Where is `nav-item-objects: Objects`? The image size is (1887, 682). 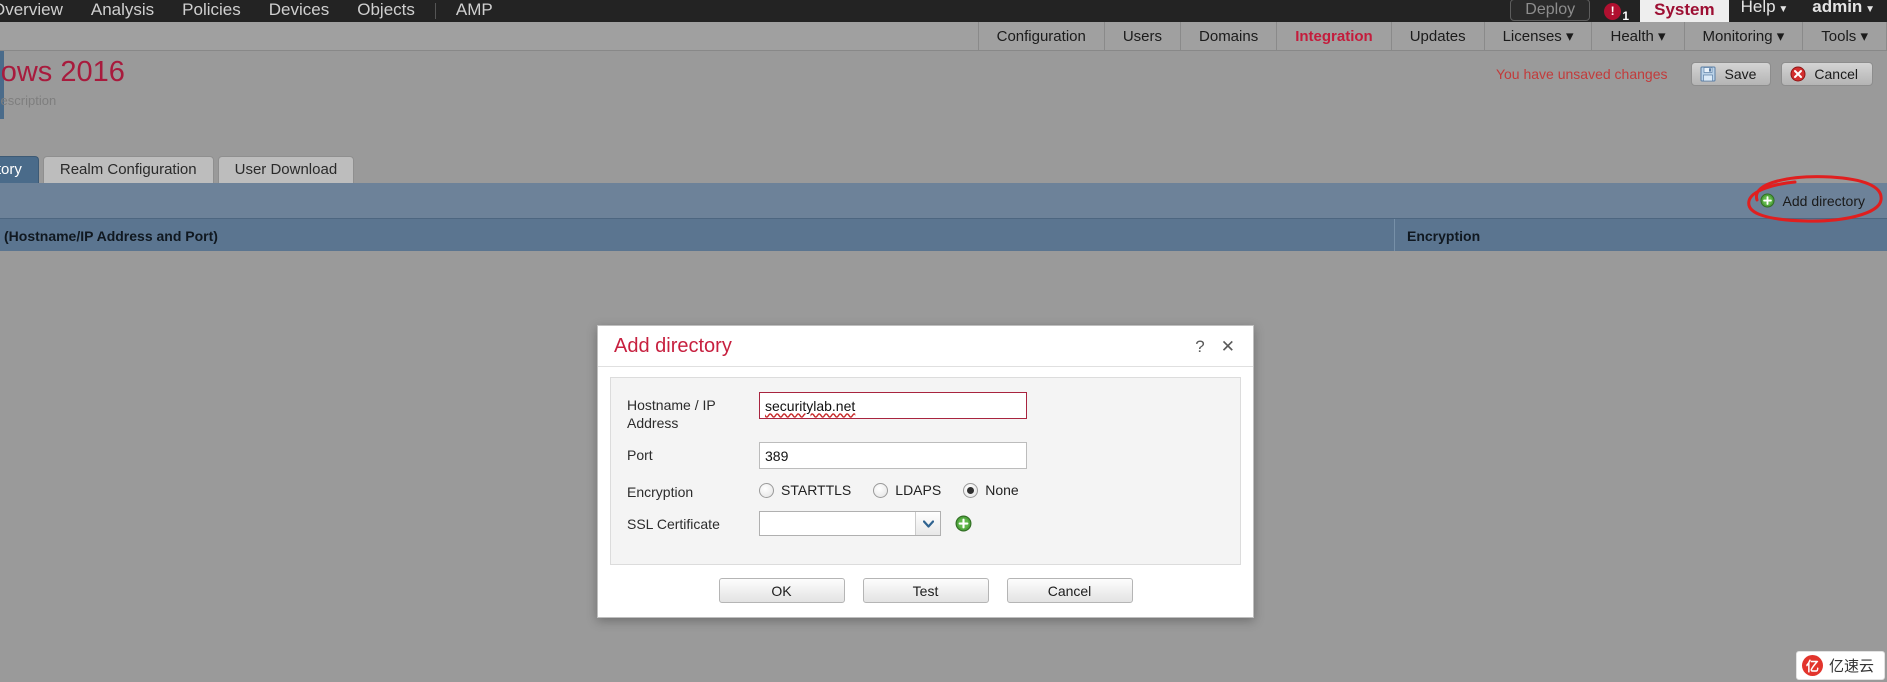 nav-item-objects: Objects is located at coordinates (386, 11).